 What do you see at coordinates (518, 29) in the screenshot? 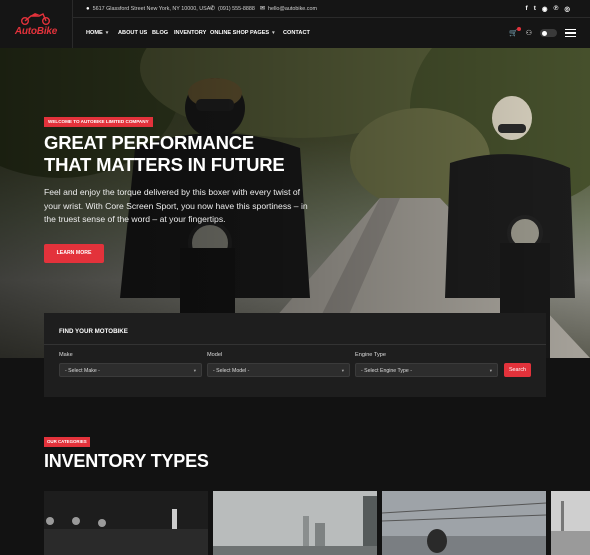
I see `cart-badge` at bounding box center [518, 29].